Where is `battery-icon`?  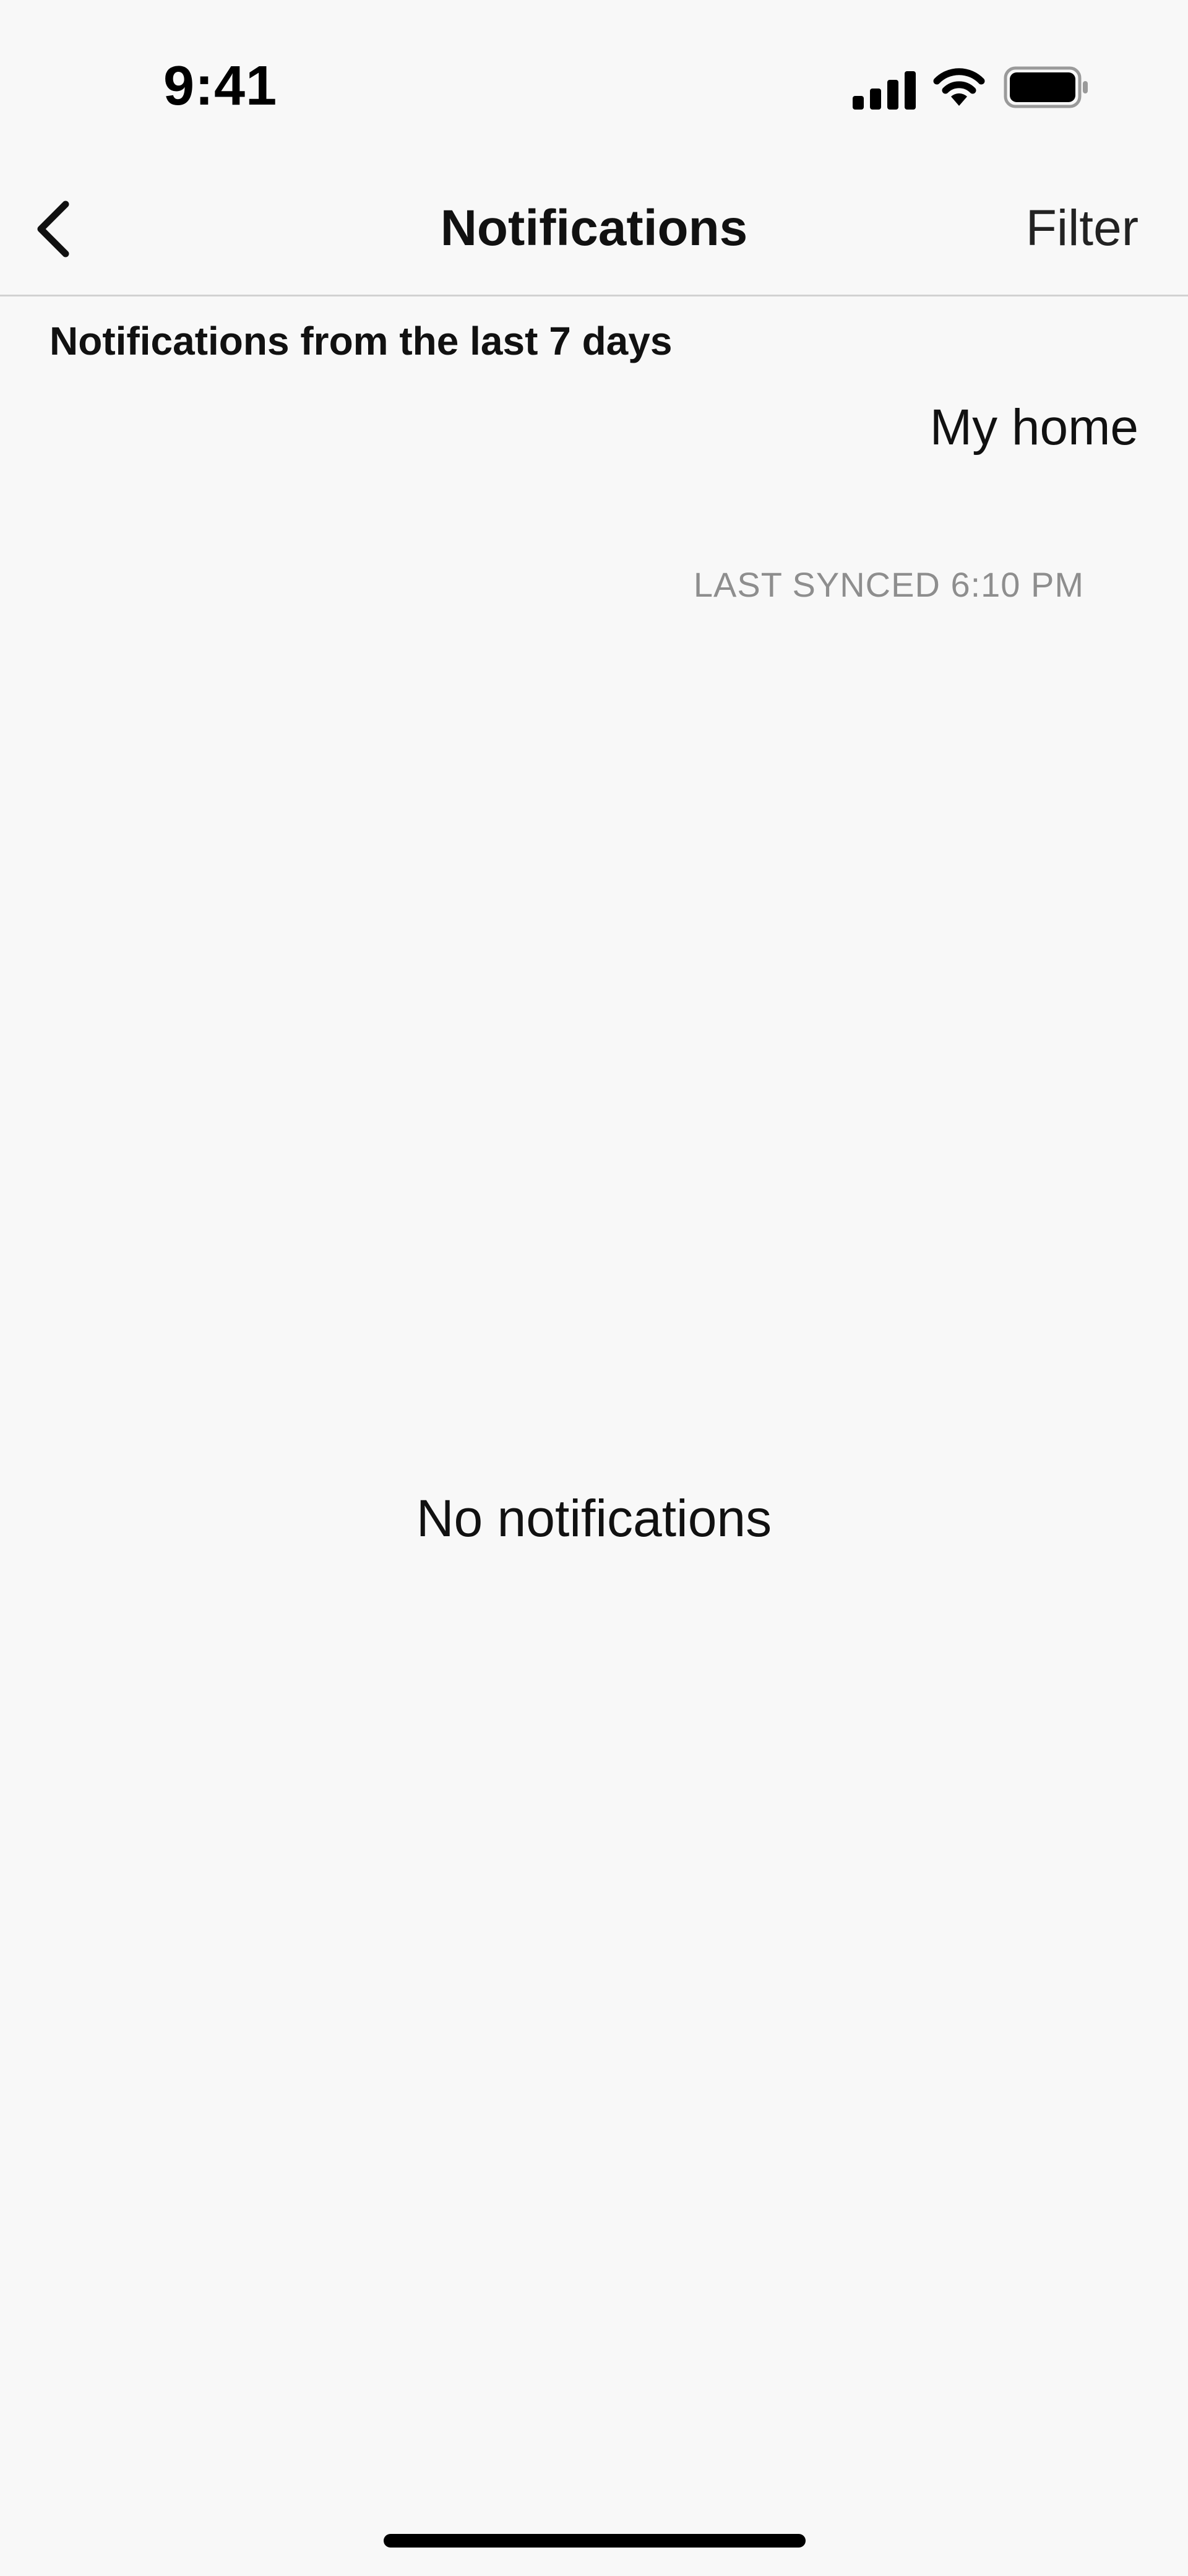
battery-icon is located at coordinates (1046, 87).